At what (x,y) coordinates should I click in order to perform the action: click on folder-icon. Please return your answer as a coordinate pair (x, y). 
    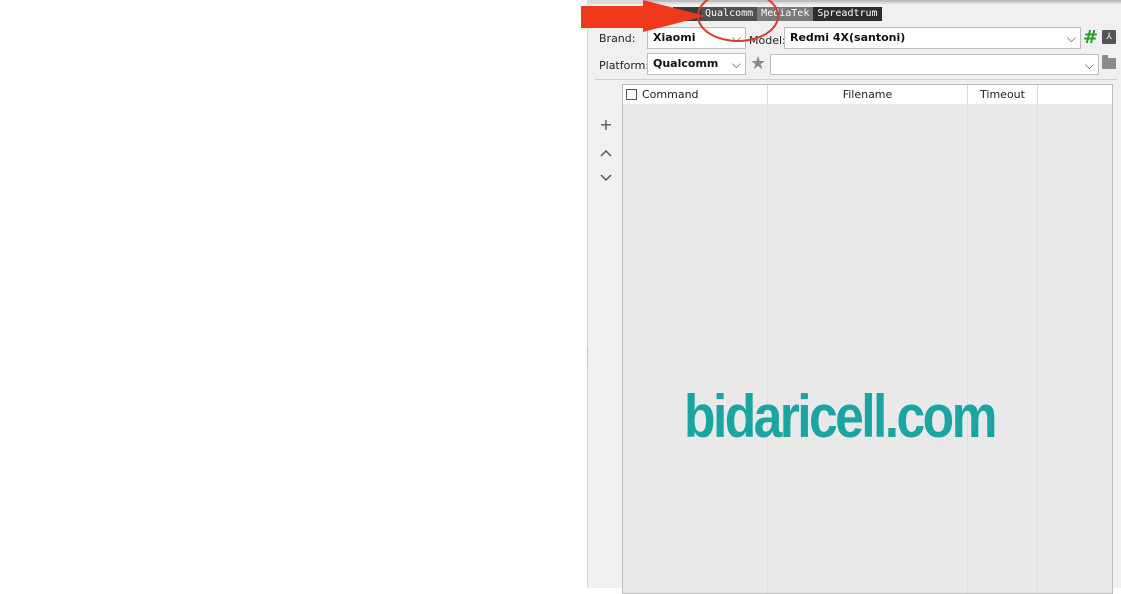
    Looking at the image, I should click on (1109, 62).